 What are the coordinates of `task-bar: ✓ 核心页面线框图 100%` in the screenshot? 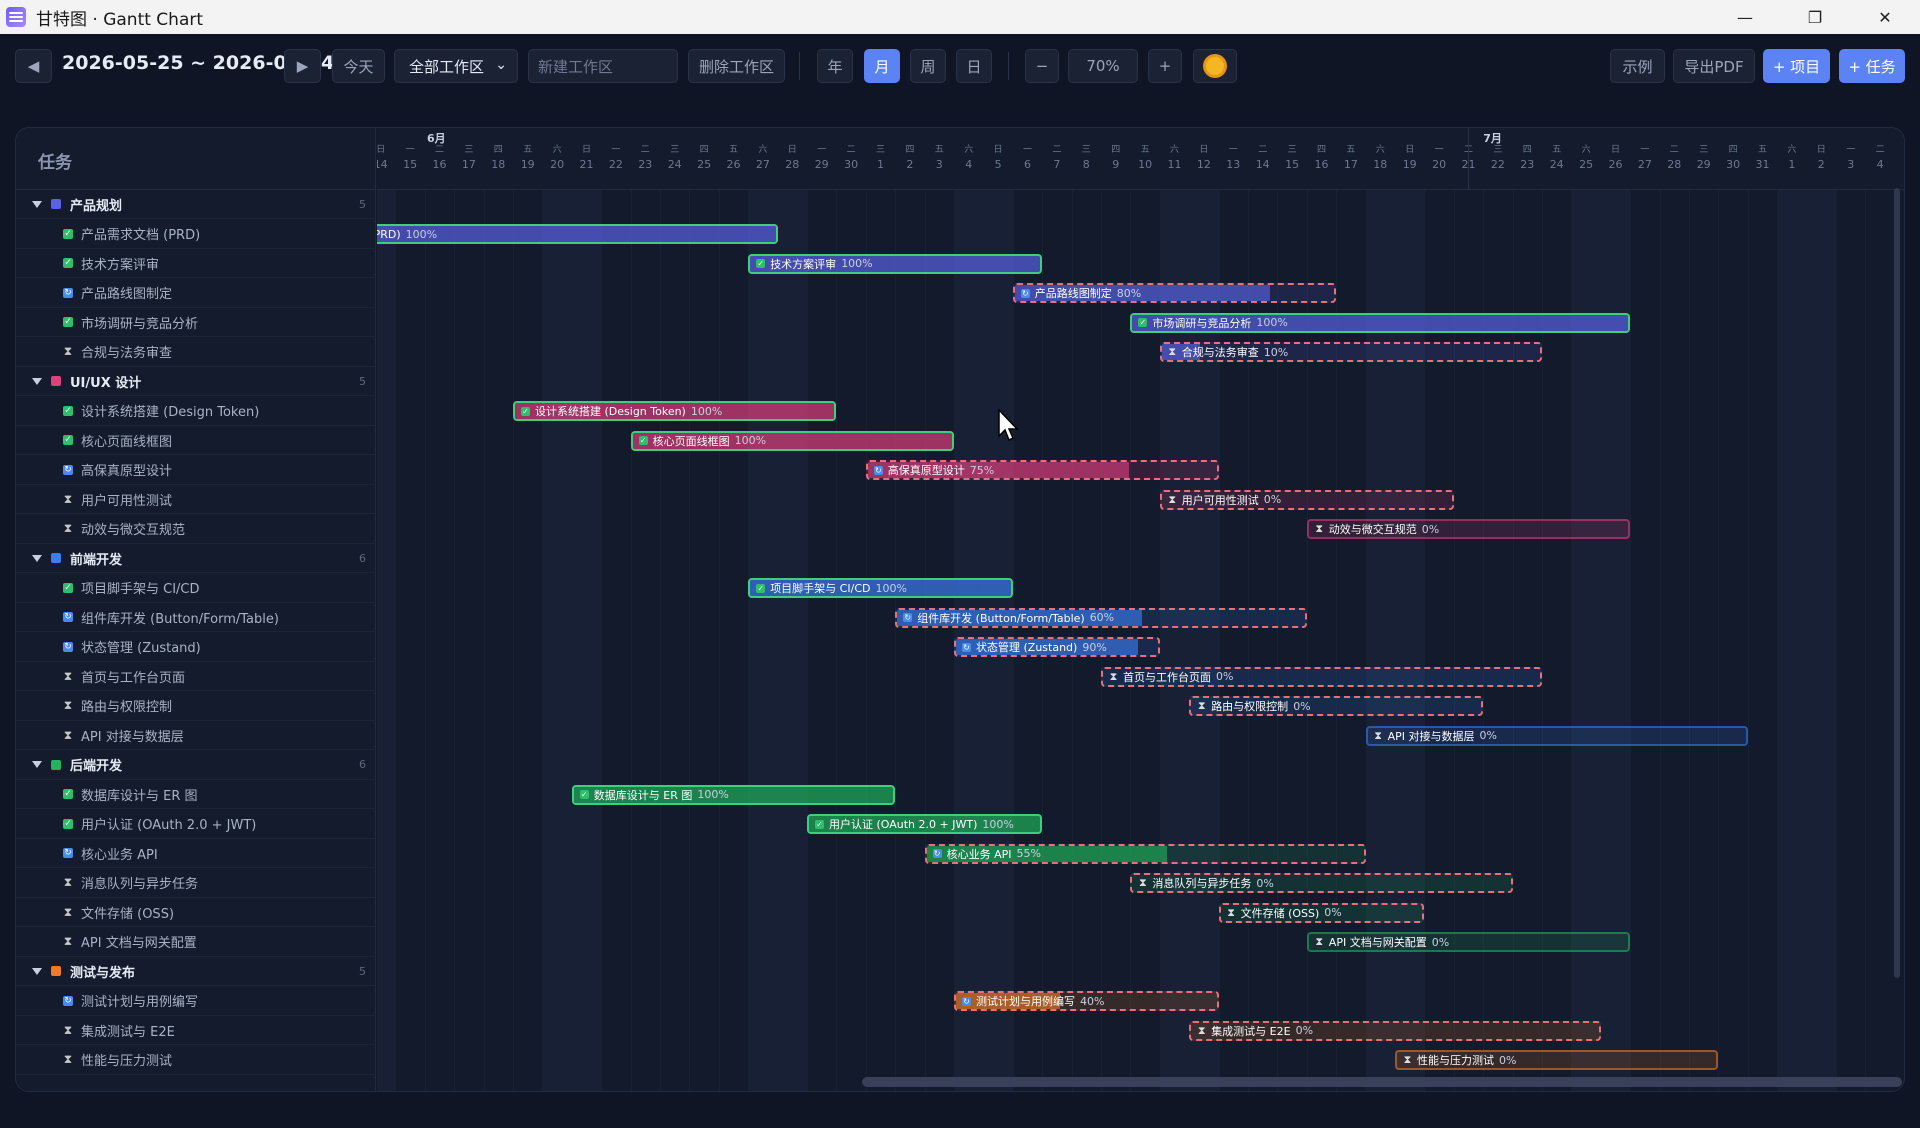 It's located at (792, 440).